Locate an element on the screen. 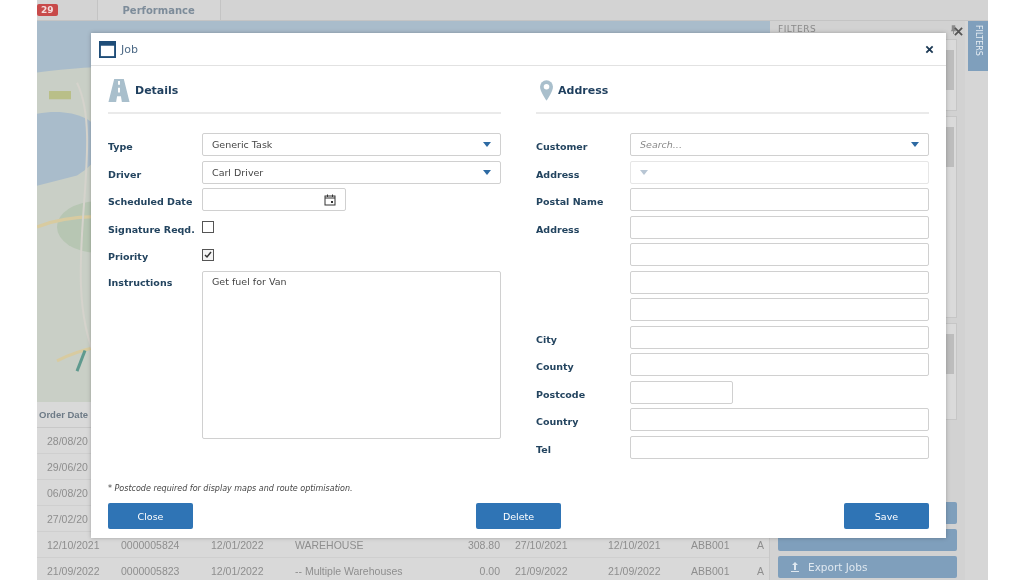 The height and width of the screenshot is (580, 1025). table-cell: 27/02/20 is located at coordinates (67, 518).